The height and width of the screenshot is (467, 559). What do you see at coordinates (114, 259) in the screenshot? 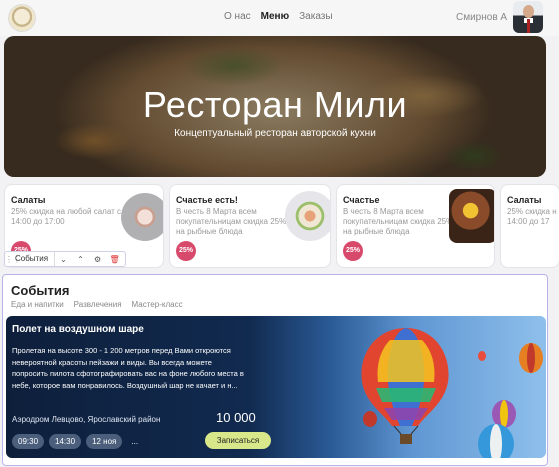
I see `trash-icon: 🗑` at bounding box center [114, 259].